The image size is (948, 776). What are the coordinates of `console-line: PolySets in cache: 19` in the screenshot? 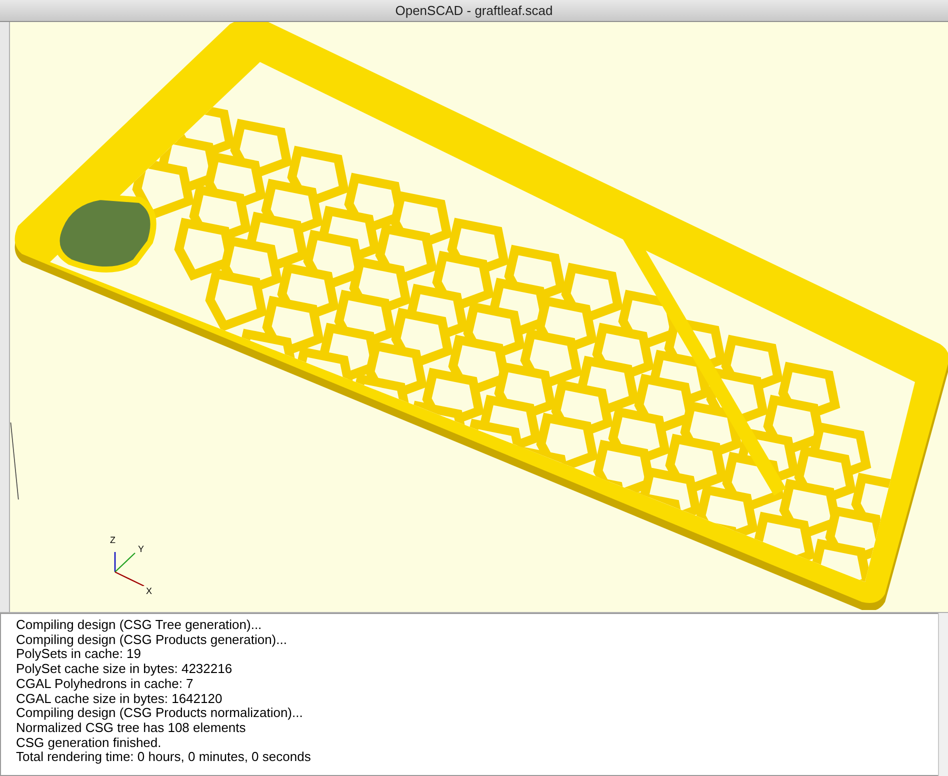 It's located at (79, 654).